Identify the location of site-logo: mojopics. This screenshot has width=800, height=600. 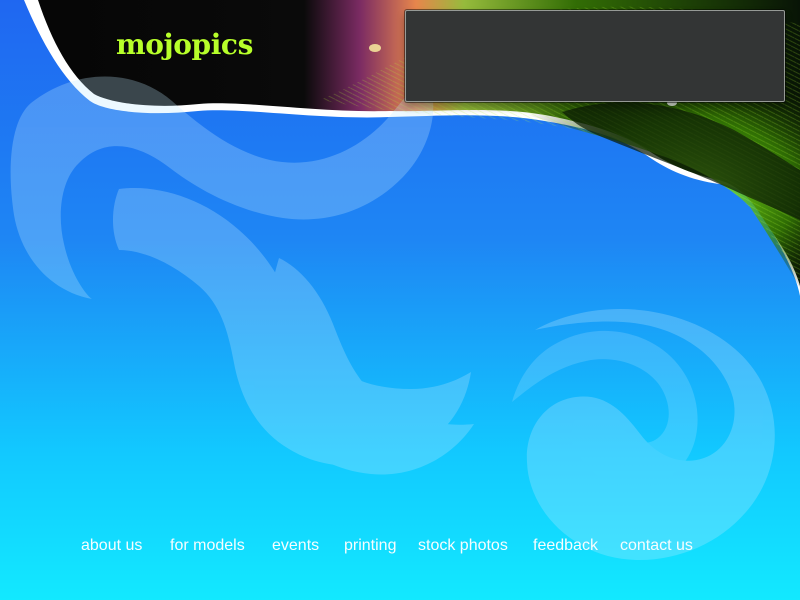
(184, 45).